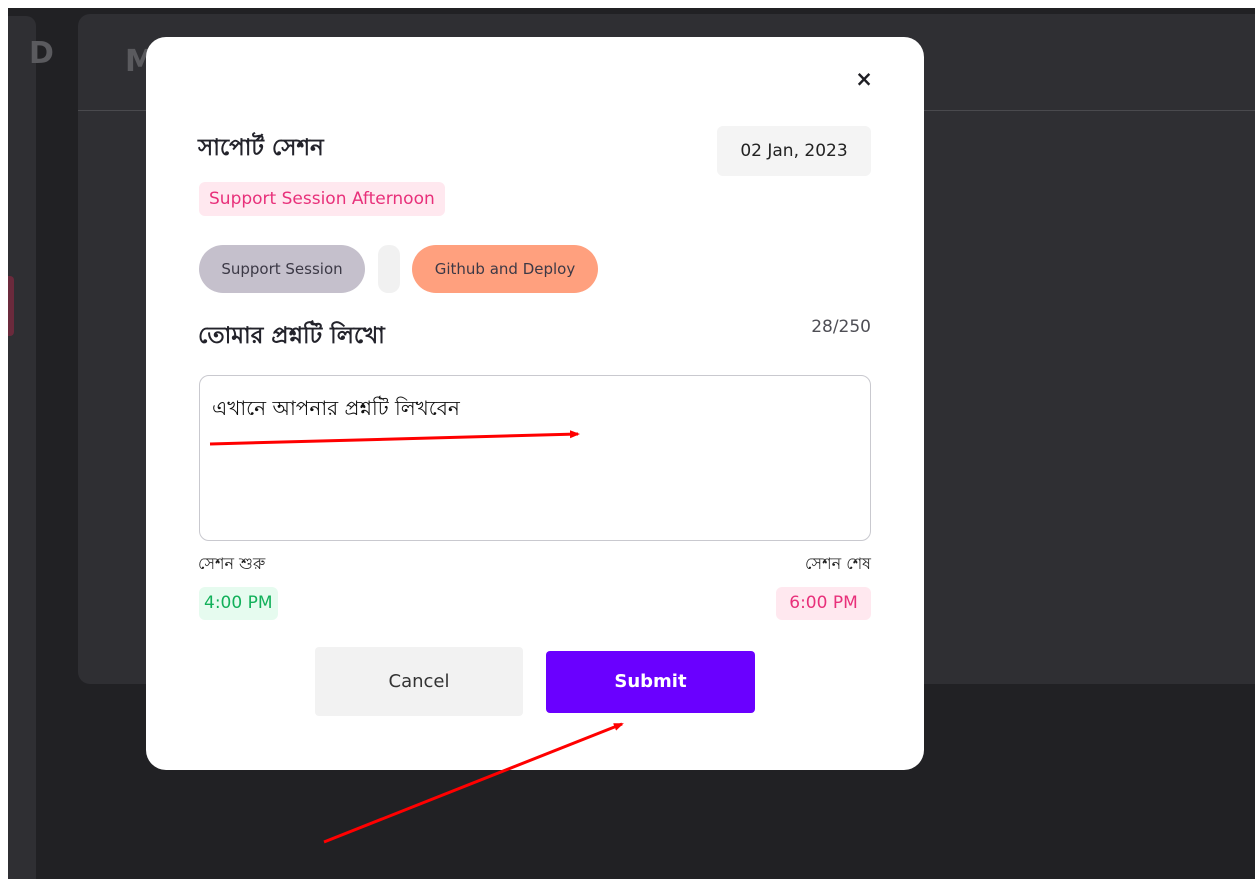  I want to click on modal-title: সাপোর্ট সেশন, so click(261, 148).